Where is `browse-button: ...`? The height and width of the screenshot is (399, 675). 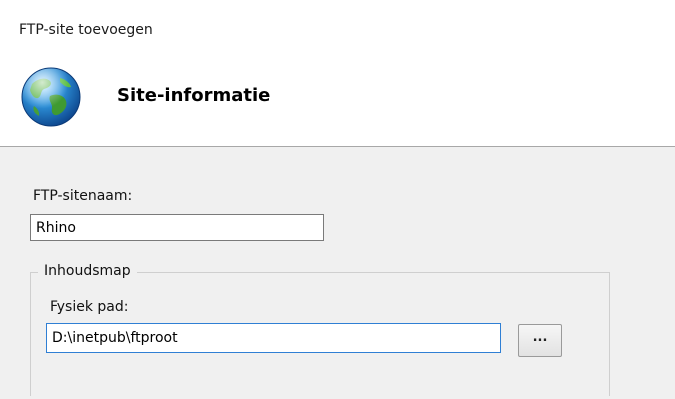
browse-button: ... is located at coordinates (540, 340).